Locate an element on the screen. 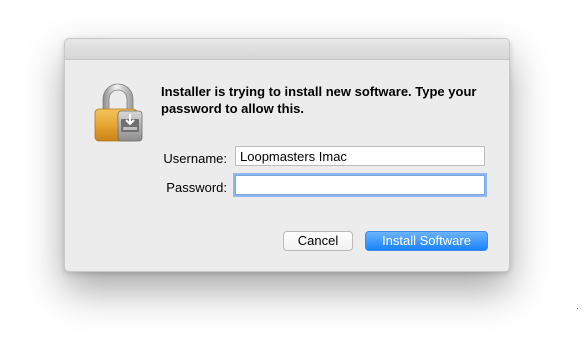 The image size is (584, 343). install-software-button: Install Software is located at coordinates (426, 241).